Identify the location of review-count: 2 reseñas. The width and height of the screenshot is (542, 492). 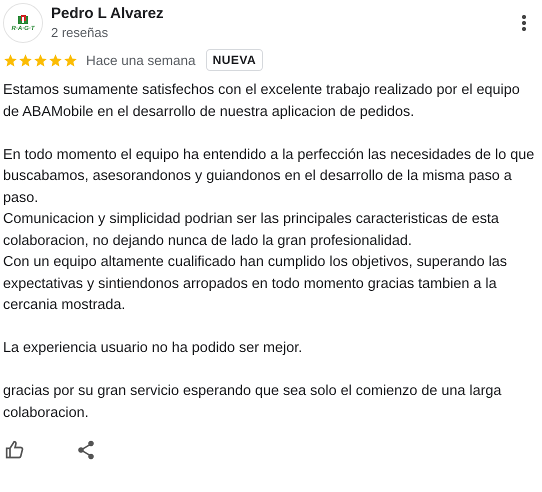
(80, 33).